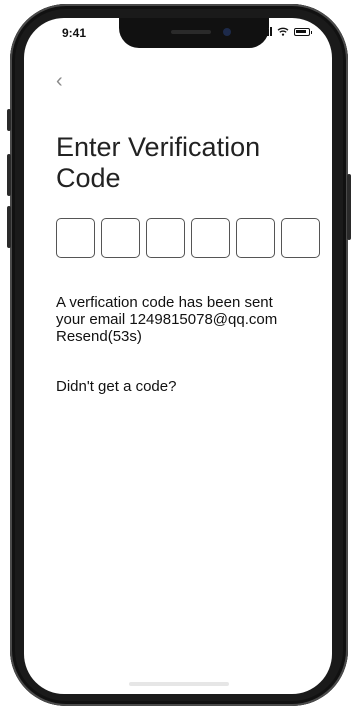 The width and height of the screenshot is (357, 711). Describe the element at coordinates (9, 175) in the screenshot. I see `volume-up-button` at that location.